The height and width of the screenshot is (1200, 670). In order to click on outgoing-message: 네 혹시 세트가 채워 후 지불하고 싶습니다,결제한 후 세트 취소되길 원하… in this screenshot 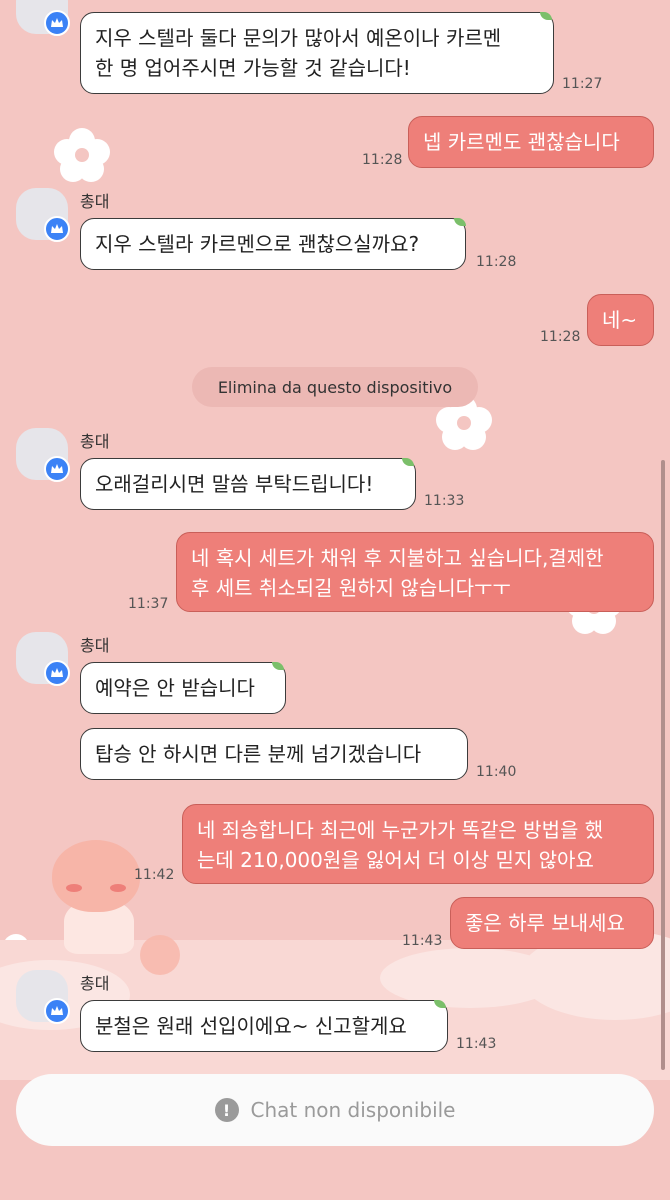, I will do `click(415, 572)`.